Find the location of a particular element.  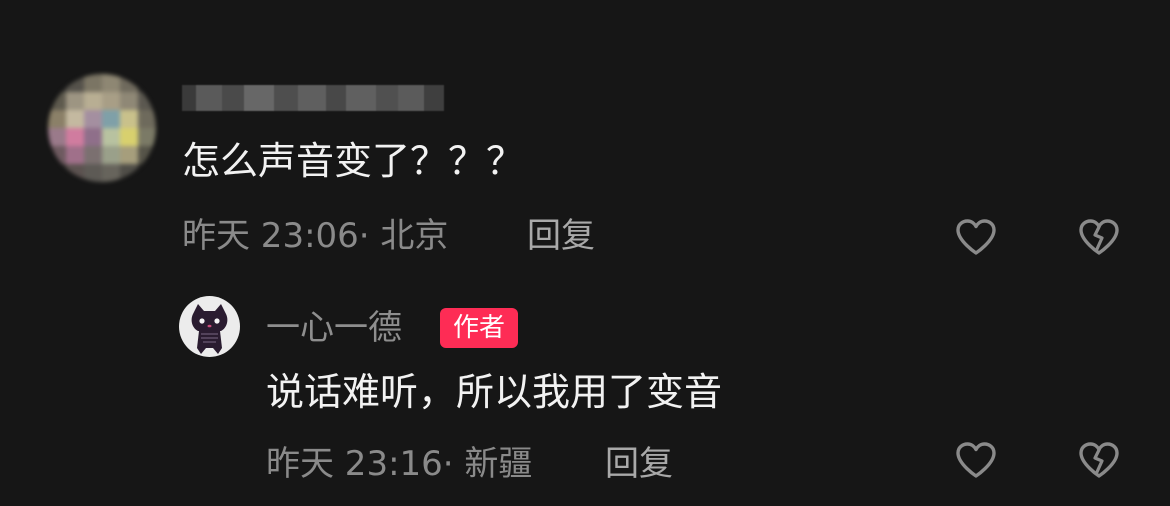

comment-reply-button: 回复 is located at coordinates (561, 236).